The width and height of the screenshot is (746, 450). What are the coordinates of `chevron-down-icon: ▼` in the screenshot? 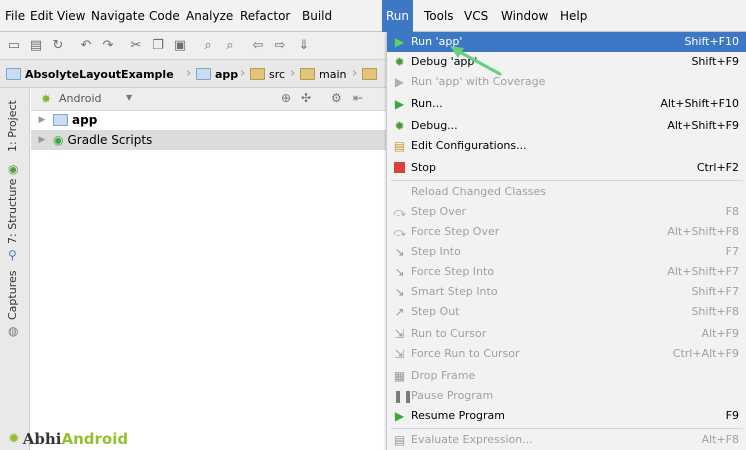 It's located at (129, 97).